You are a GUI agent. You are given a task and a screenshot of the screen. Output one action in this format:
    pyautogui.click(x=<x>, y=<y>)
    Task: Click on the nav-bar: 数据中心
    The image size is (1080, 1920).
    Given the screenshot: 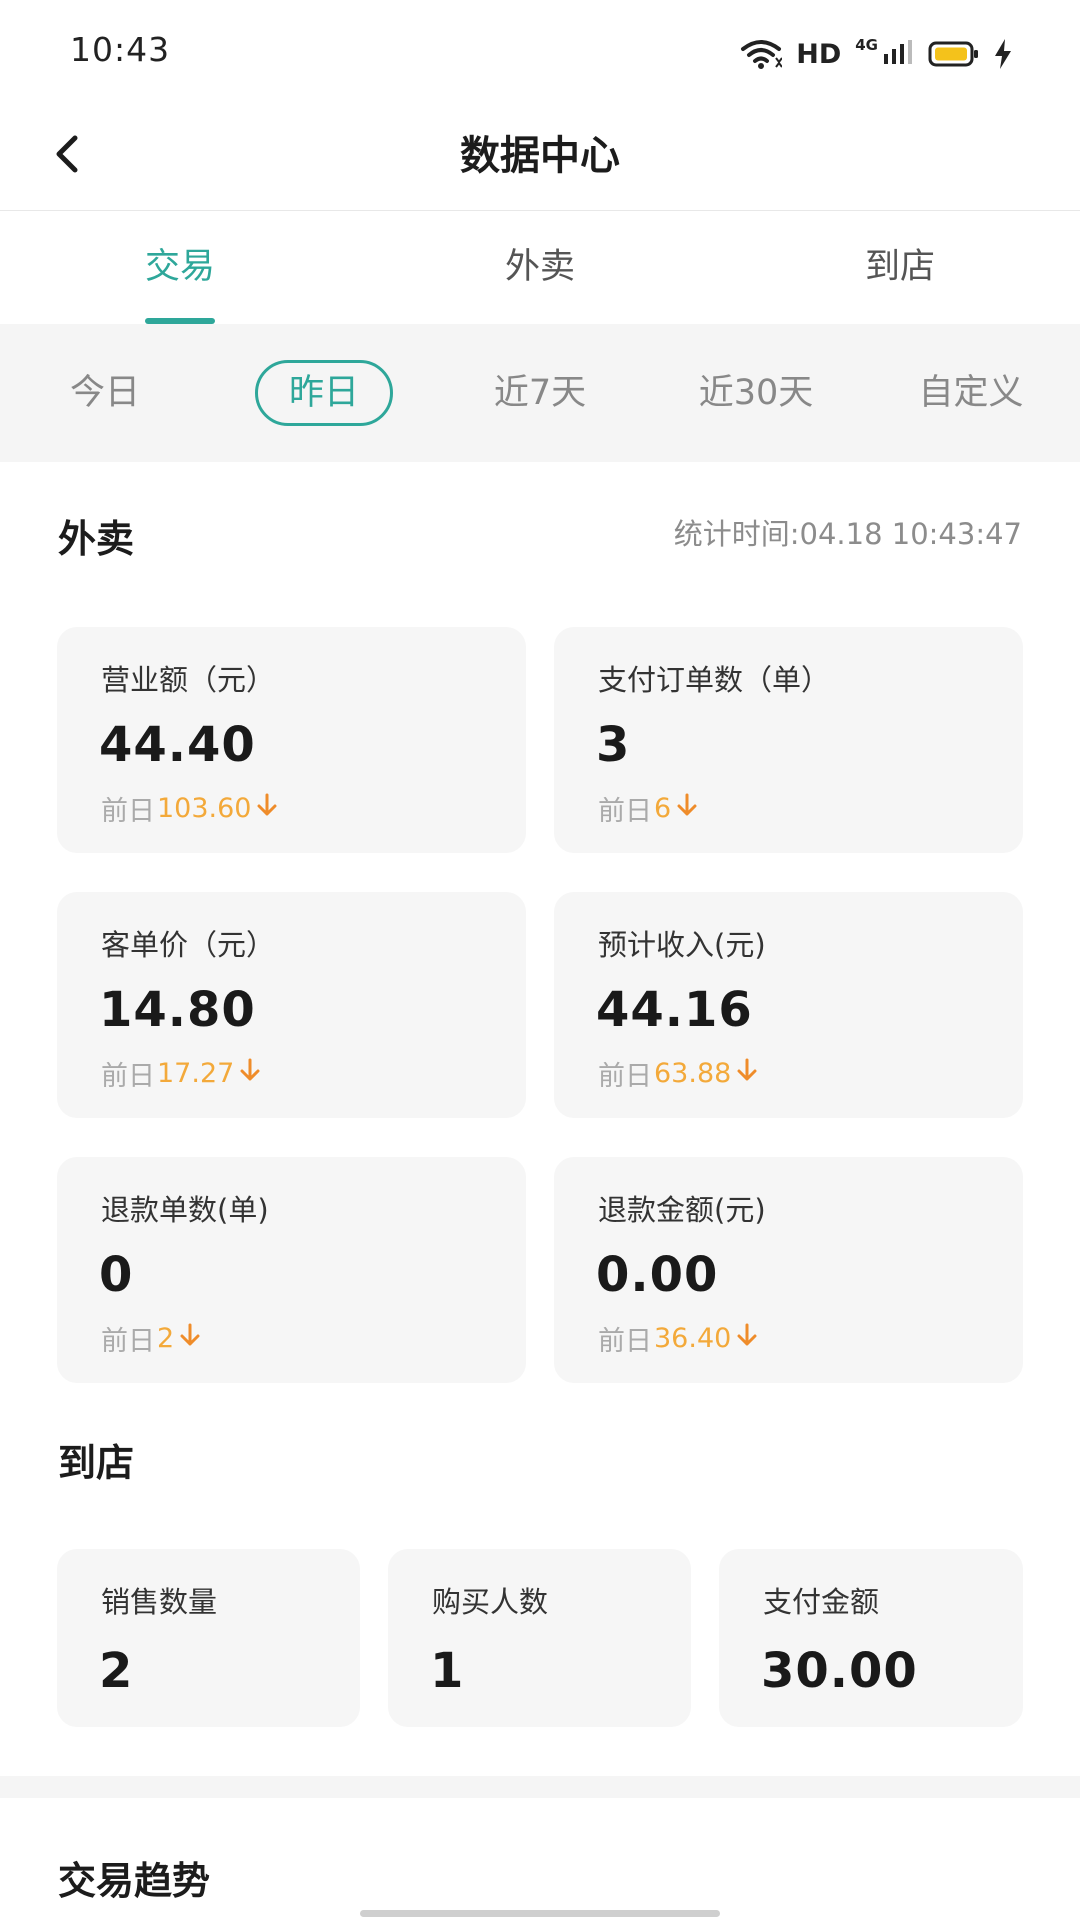 What is the action you would take?
    pyautogui.click(x=540, y=157)
    